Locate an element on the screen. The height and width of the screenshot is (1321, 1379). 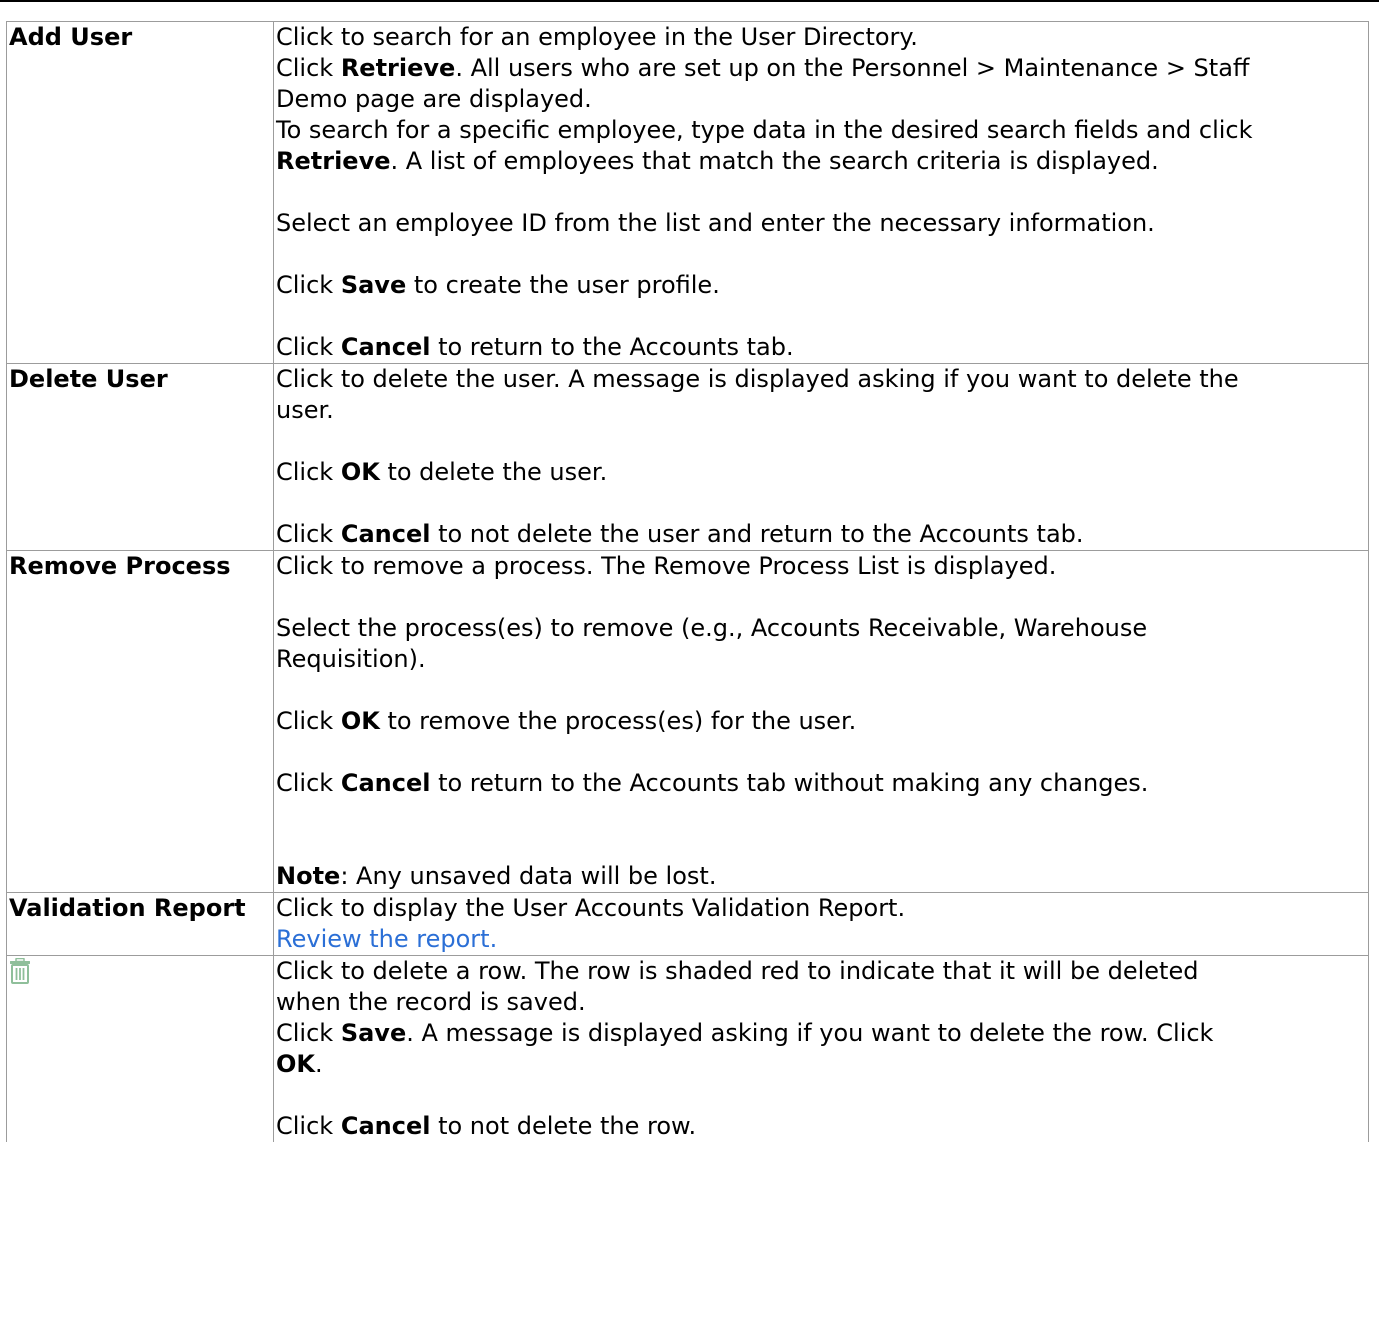
validation-report-label: Validation Report is located at coordinates (140, 924).